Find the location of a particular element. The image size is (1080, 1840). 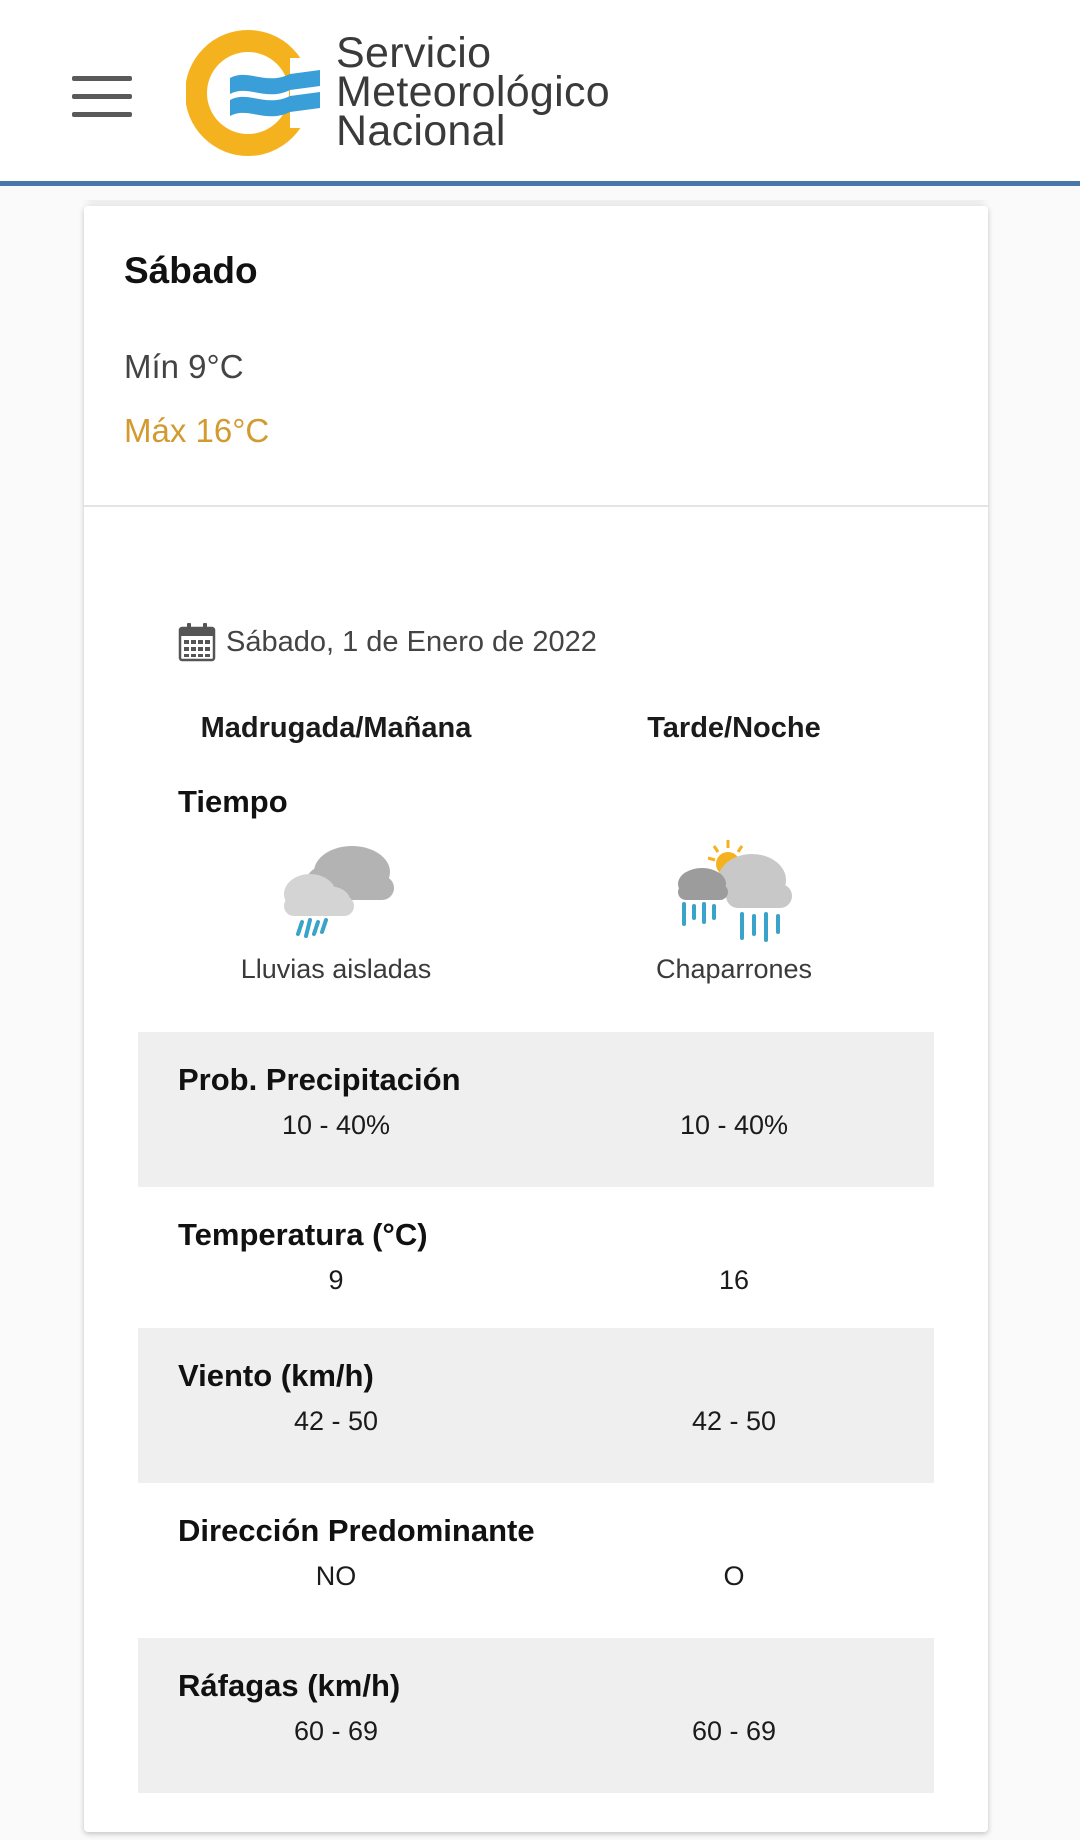

forecast-date-text: Sábado, 1 de Enero de 2022 is located at coordinates (411, 641).